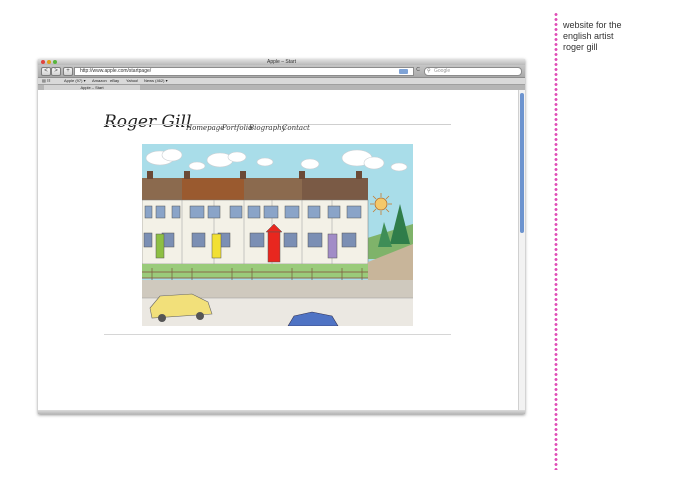 This screenshot has height=481, width=680. What do you see at coordinates (75, 81) in the screenshot?
I see `bookmark-item: Apple (97) ▾` at bounding box center [75, 81].